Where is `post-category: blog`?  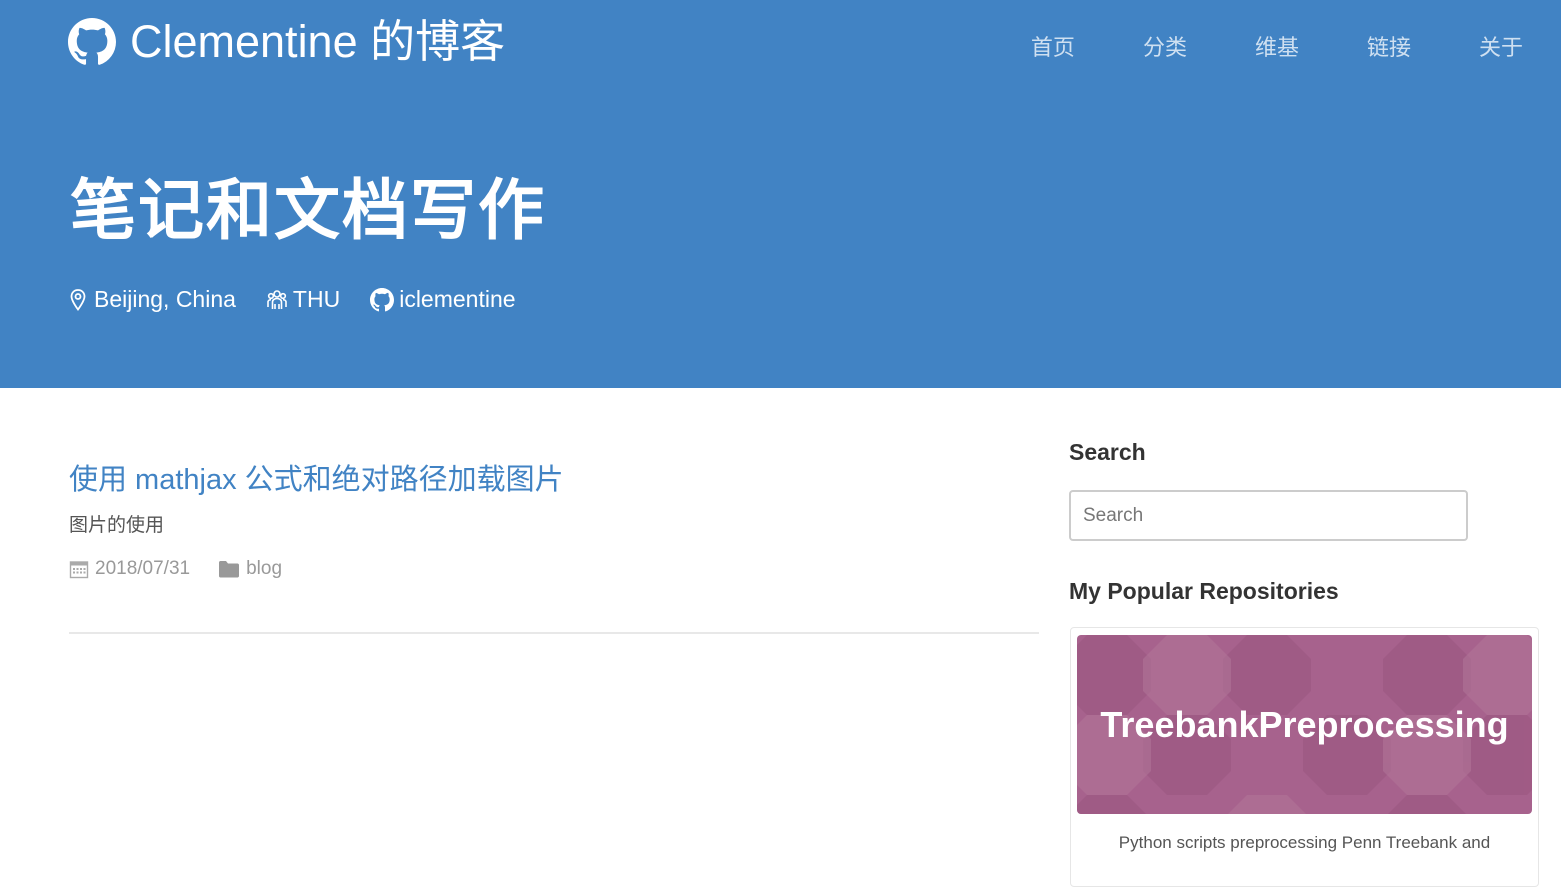 post-category: blog is located at coordinates (250, 569).